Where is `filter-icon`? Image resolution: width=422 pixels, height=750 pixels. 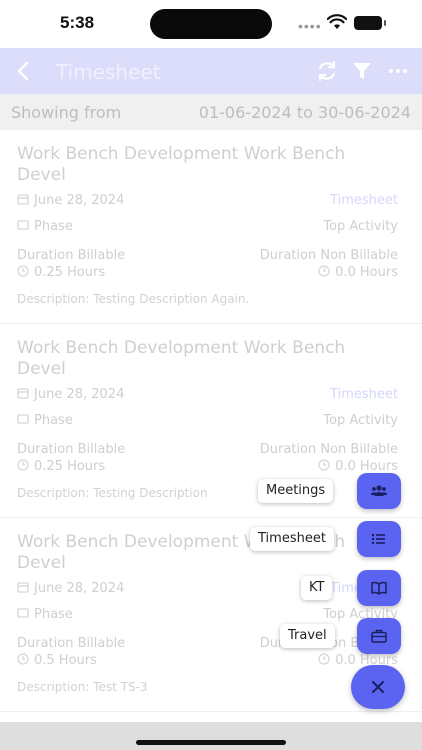 filter-icon is located at coordinates (362, 71).